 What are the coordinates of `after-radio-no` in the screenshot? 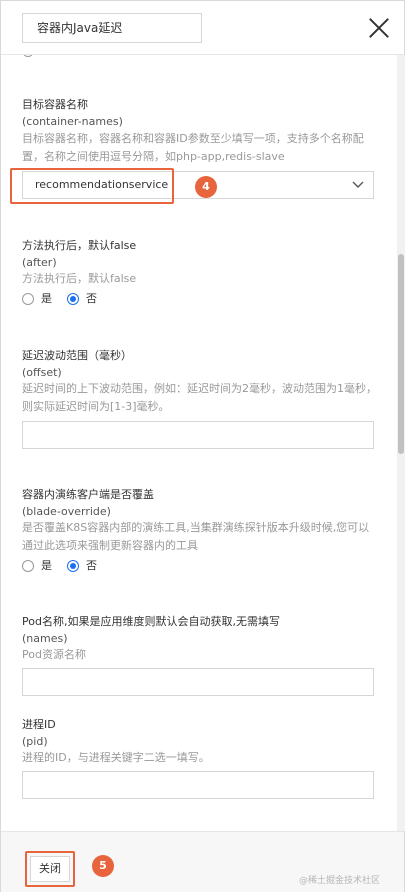 It's located at (73, 299).